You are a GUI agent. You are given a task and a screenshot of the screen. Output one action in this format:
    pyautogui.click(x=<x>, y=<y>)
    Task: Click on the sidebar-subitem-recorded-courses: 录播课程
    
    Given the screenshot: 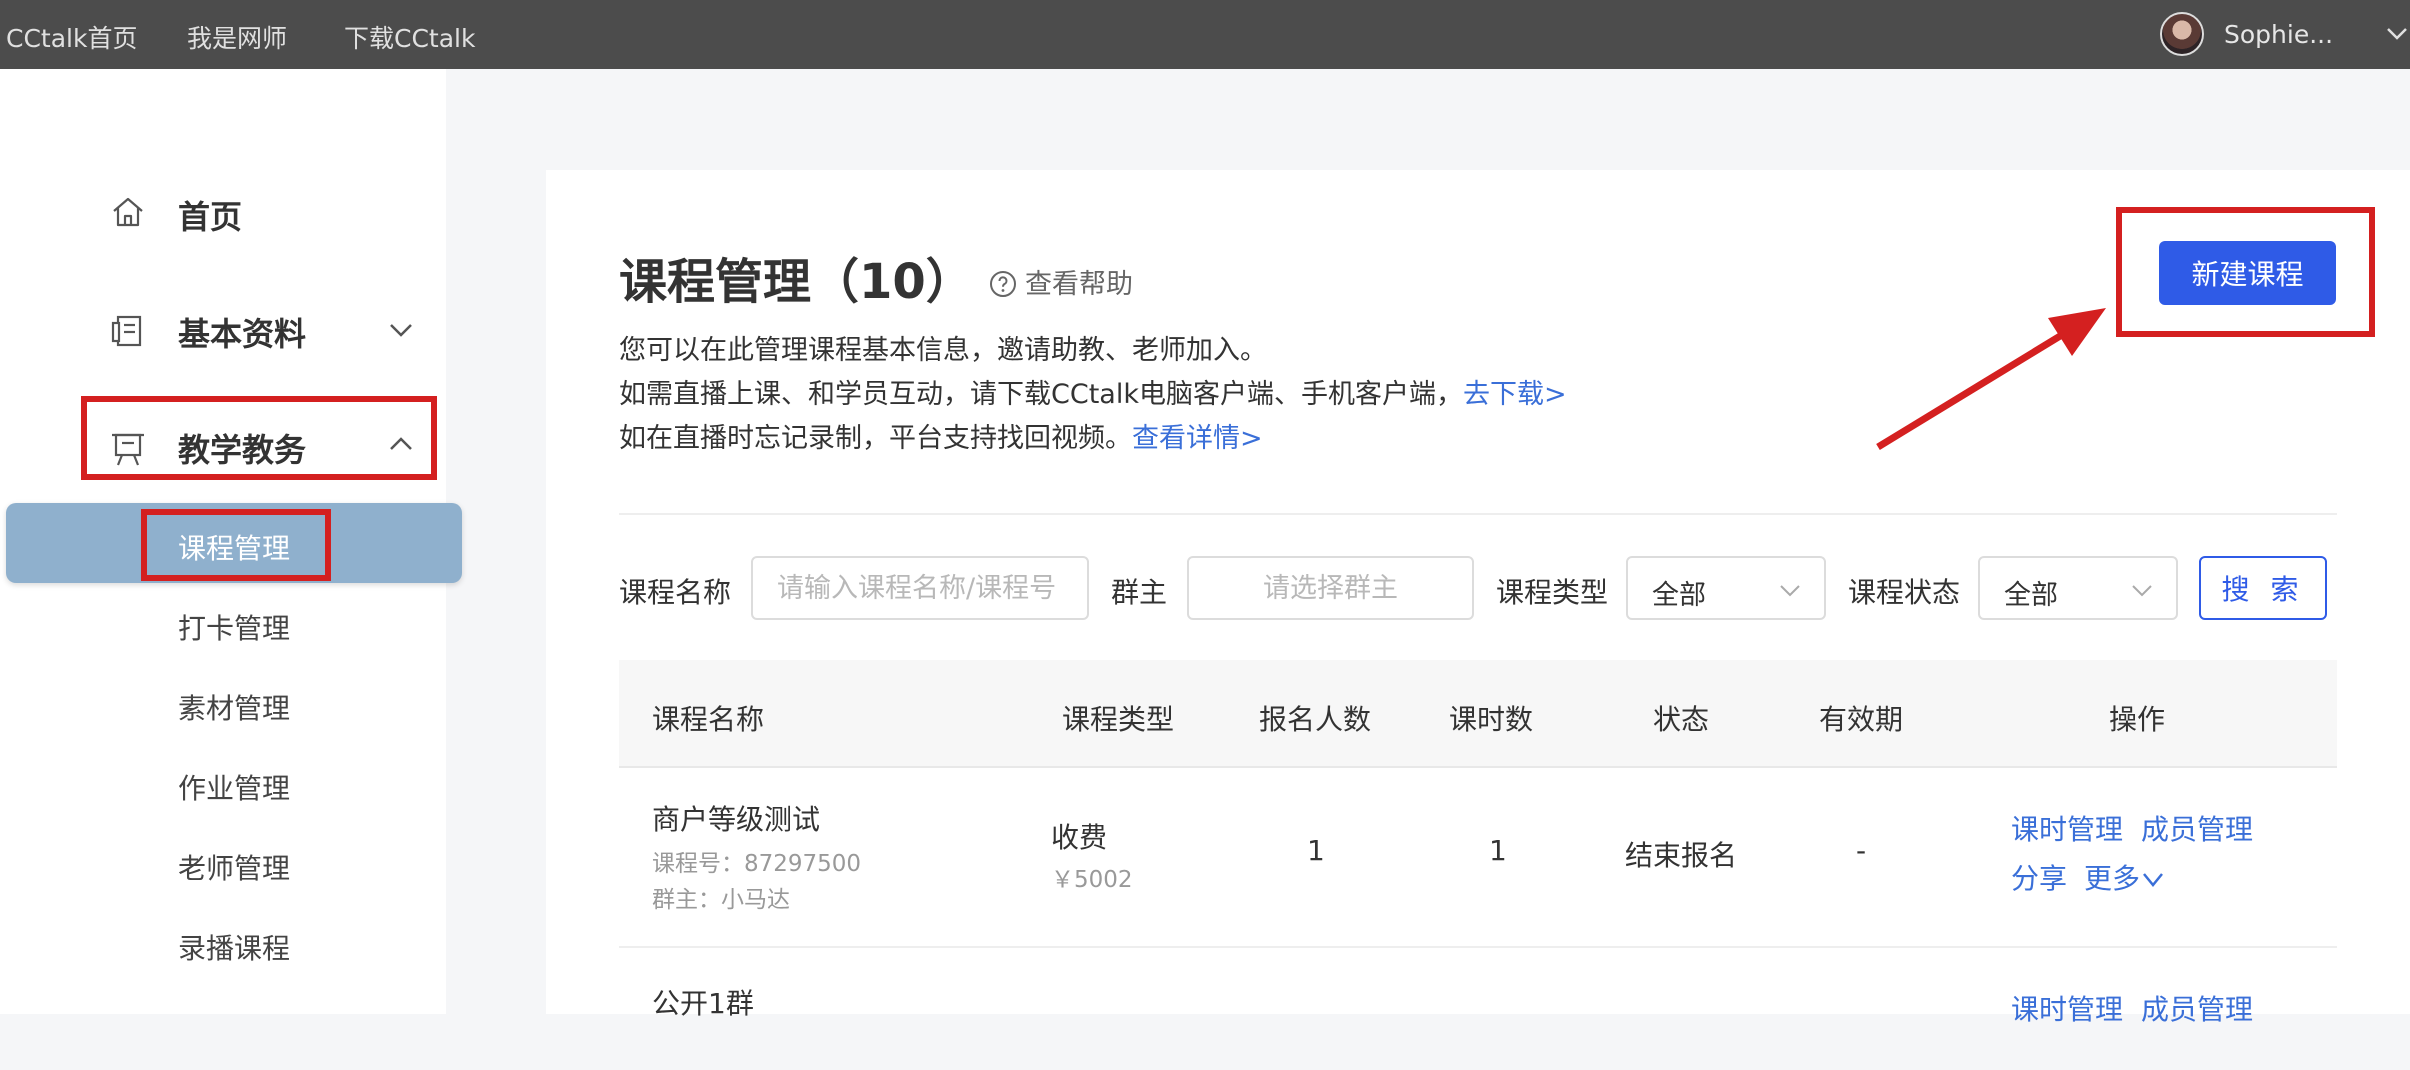 What is the action you would take?
    pyautogui.click(x=234, y=947)
    